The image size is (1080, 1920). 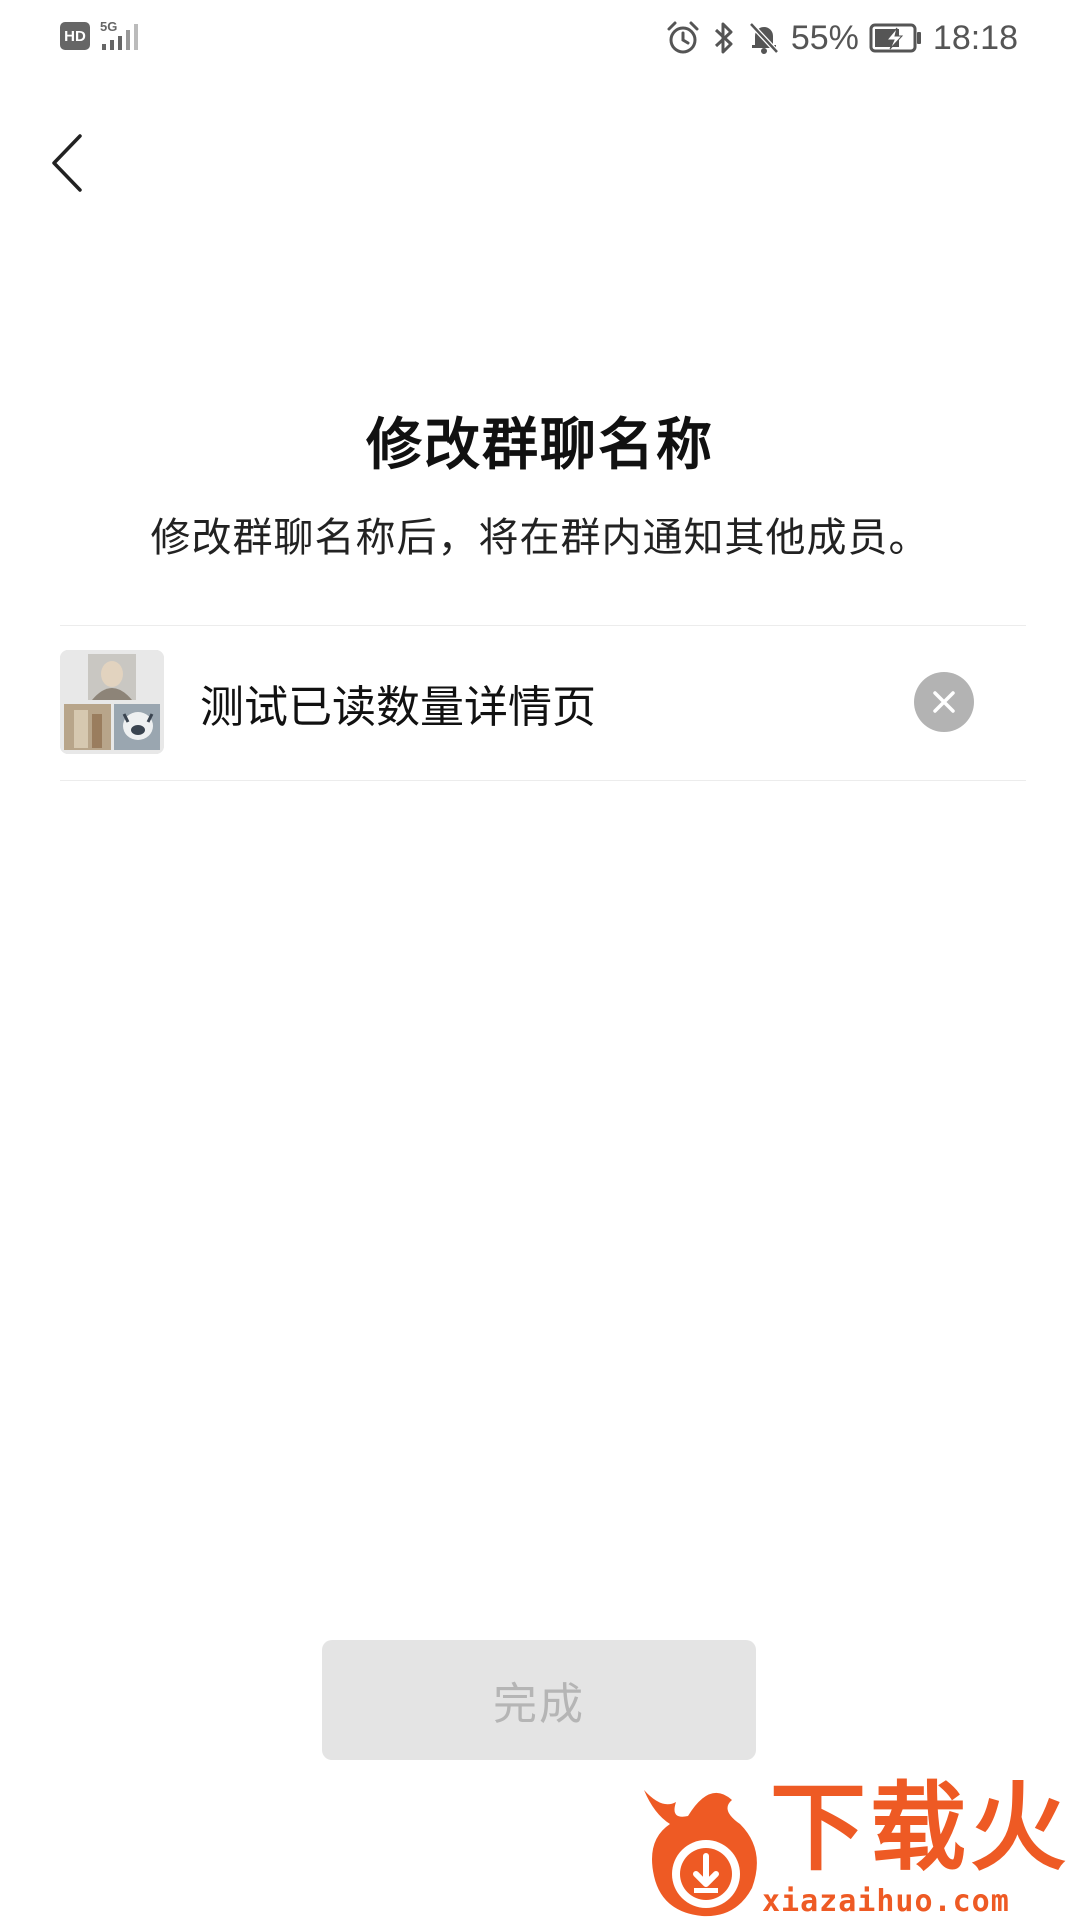 I want to click on watermark: 下载火 xiazaihuo.com, so click(x=860, y=1850).